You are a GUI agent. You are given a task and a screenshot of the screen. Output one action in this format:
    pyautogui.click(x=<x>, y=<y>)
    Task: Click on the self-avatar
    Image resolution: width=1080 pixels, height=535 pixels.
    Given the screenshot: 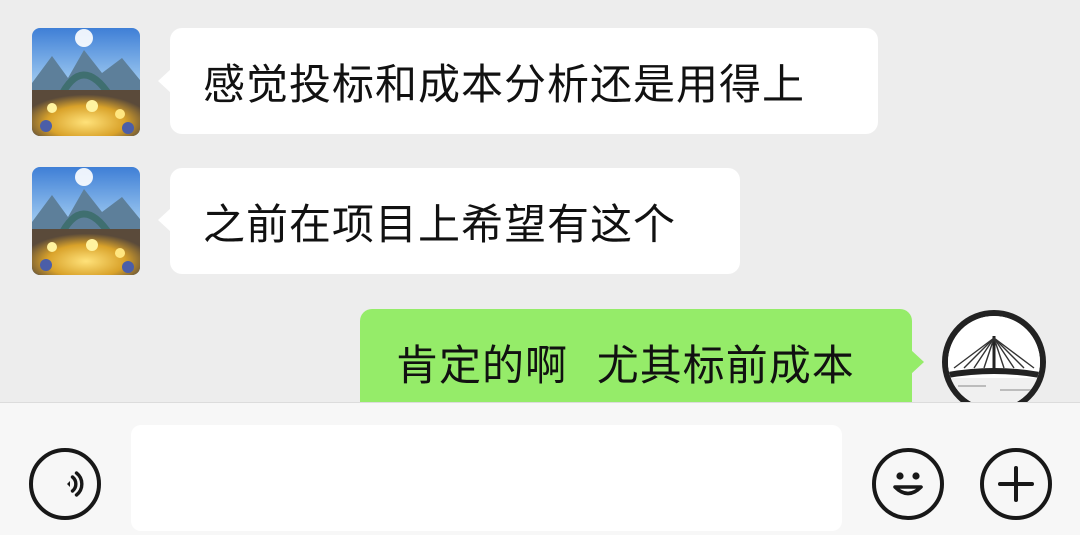 What is the action you would take?
    pyautogui.click(x=994, y=356)
    